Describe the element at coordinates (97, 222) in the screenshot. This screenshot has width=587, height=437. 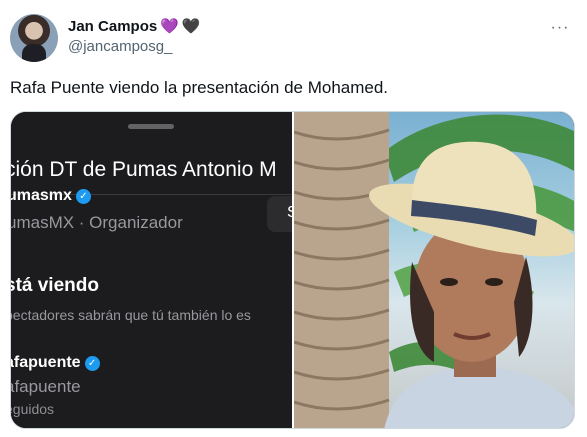
I see `host-subtitle: umasMX · Organizador` at that location.